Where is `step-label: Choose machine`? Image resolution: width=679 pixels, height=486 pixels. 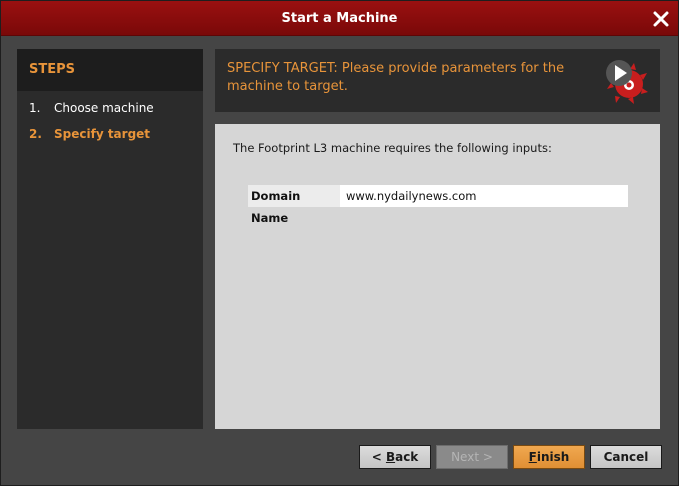
step-label: Choose machine is located at coordinates (104, 108).